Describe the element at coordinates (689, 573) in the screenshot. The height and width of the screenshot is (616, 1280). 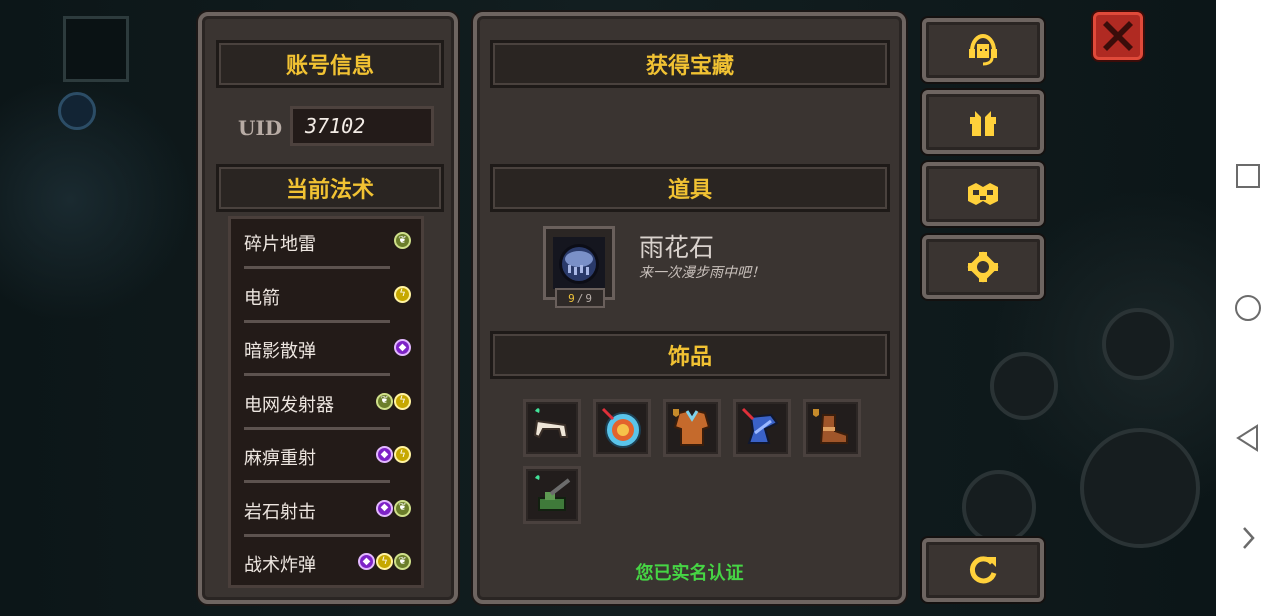
I see `verification-status: 您已实名认证` at that location.